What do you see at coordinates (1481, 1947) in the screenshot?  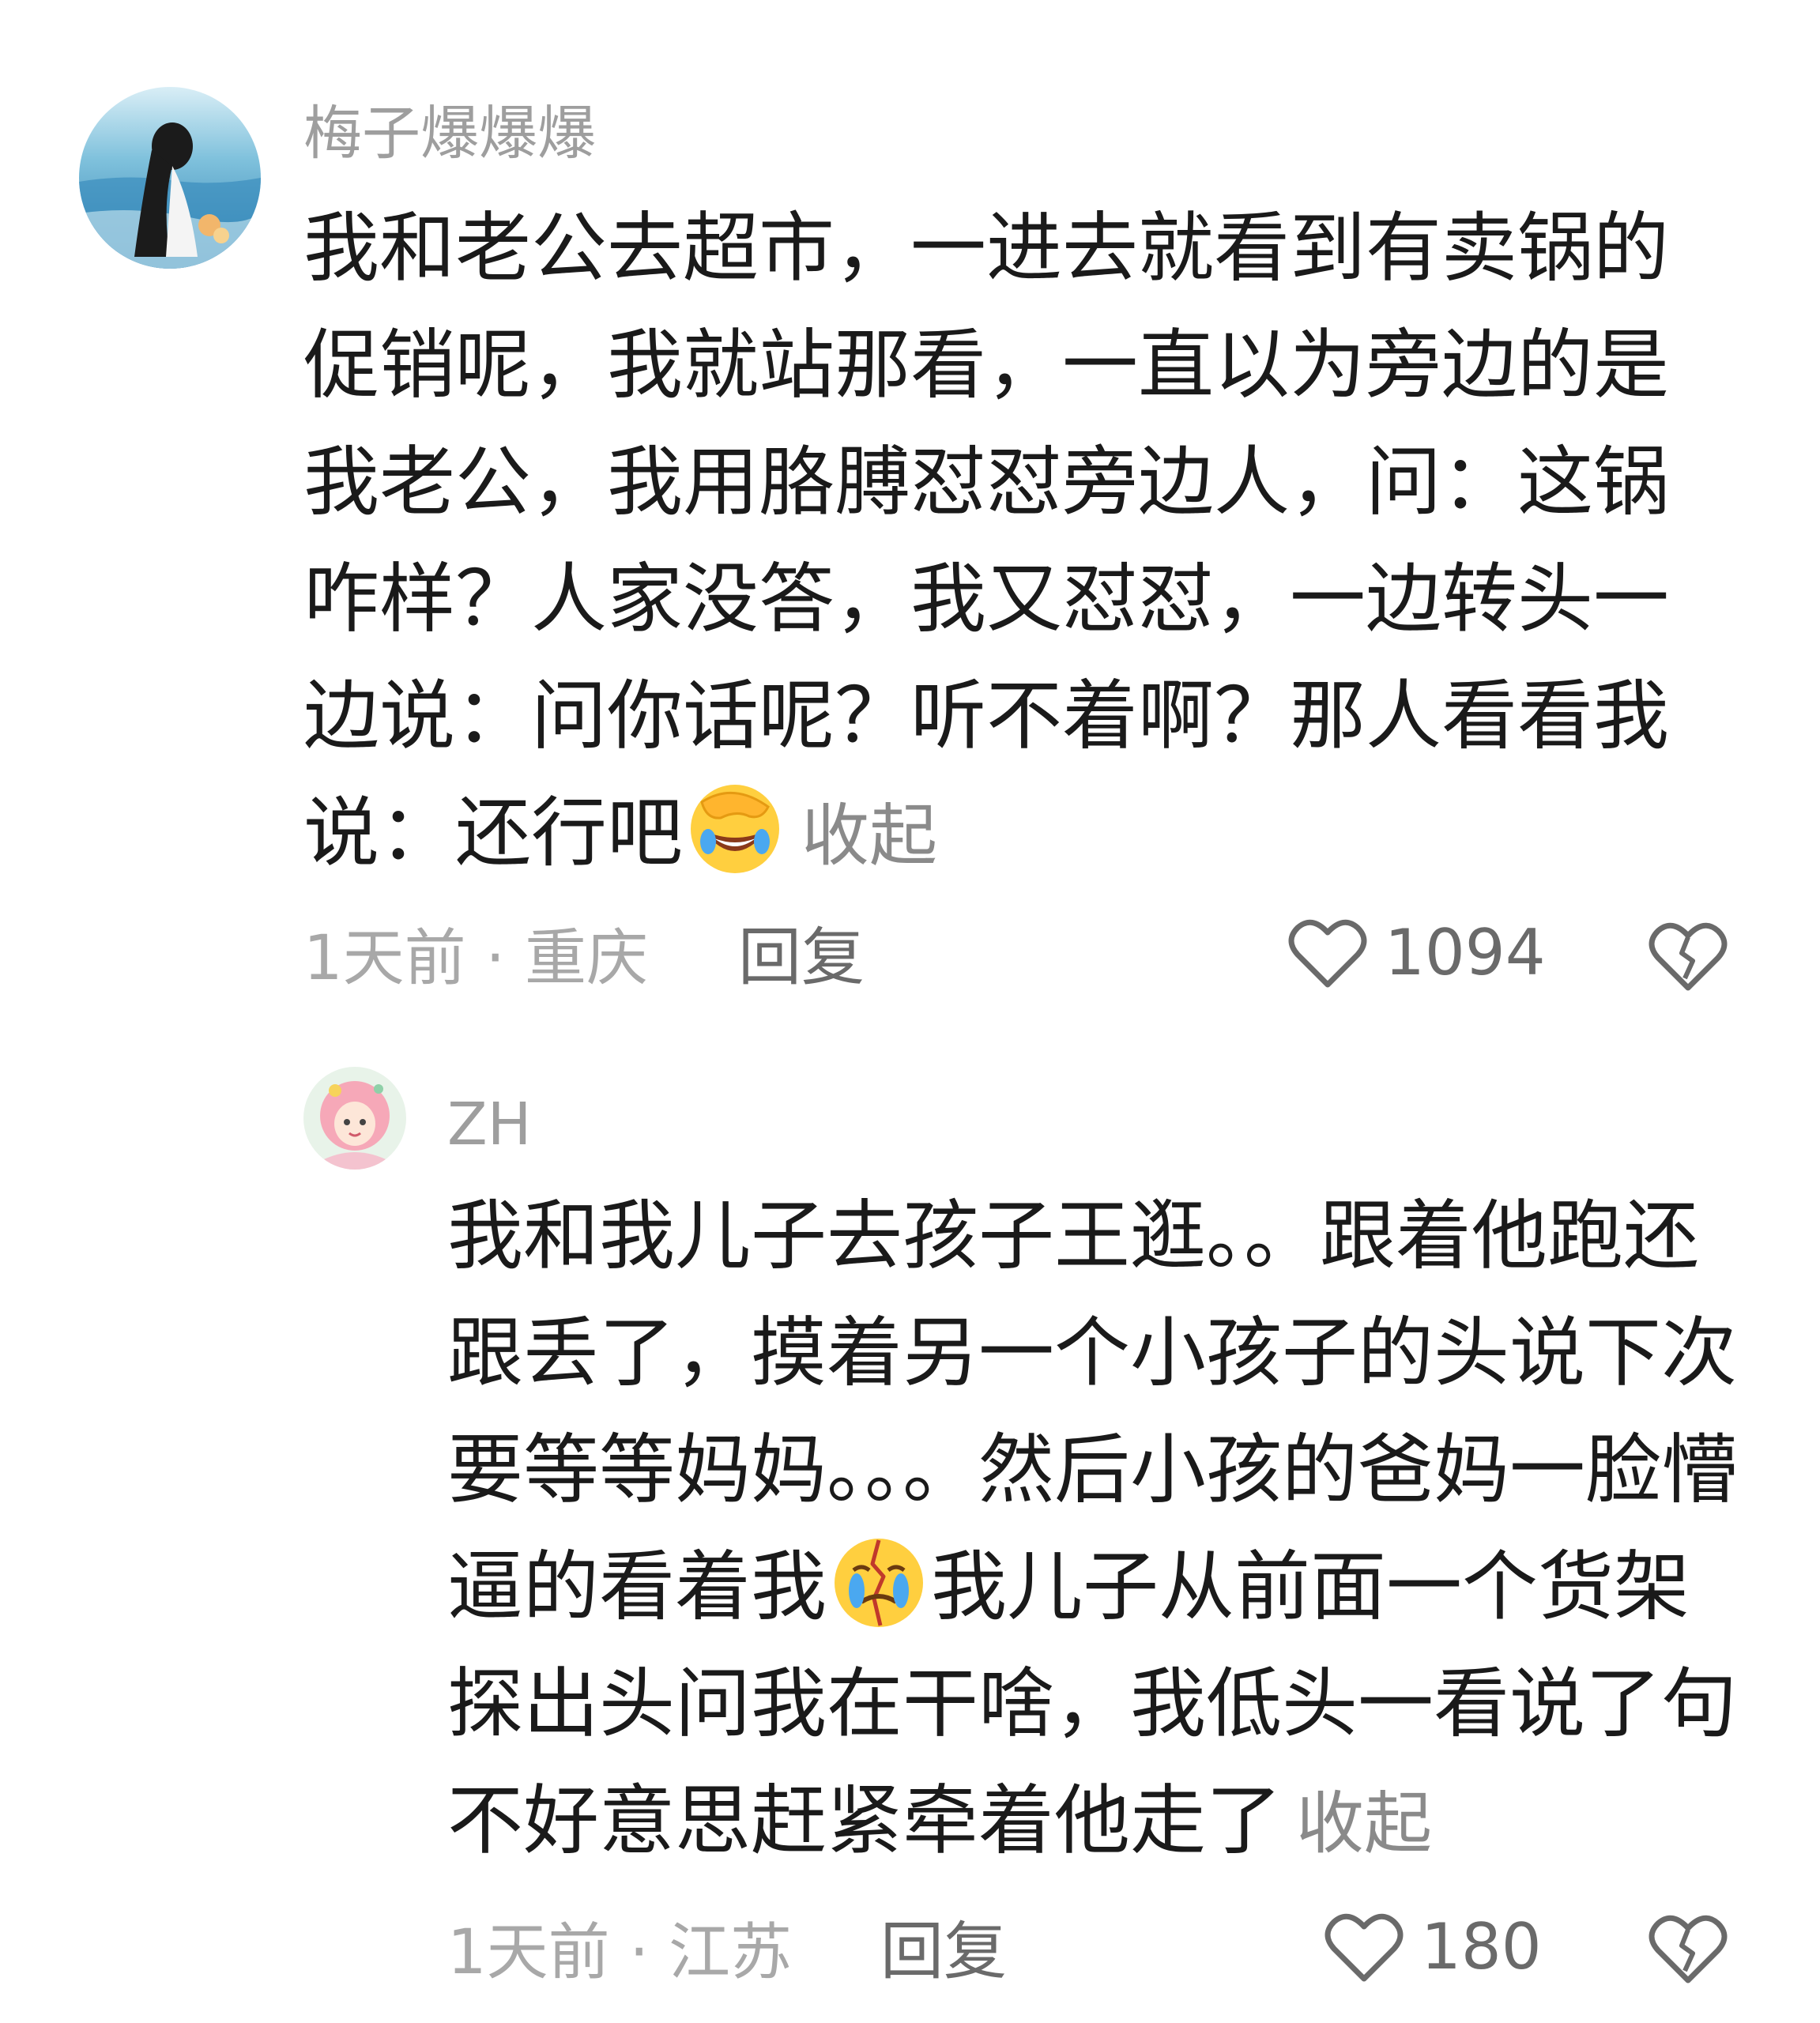 I see `like-count: 180` at bounding box center [1481, 1947].